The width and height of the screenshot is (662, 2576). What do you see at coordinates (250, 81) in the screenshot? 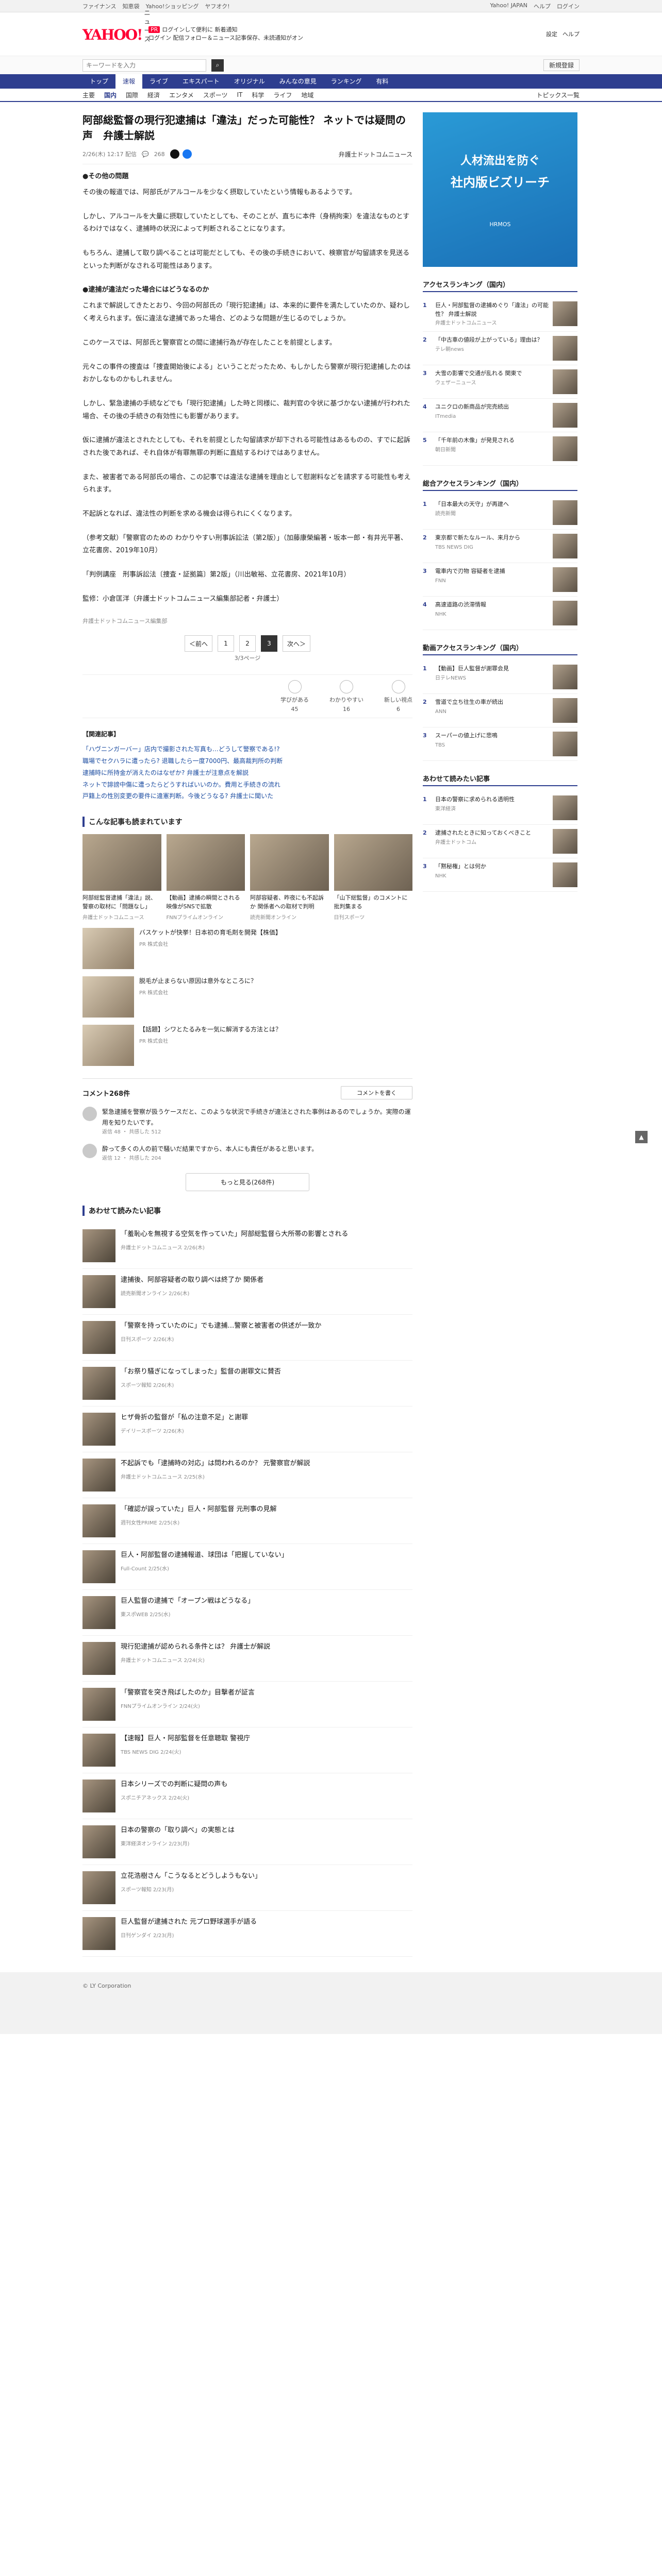
I see `nav-item: オリジナル` at bounding box center [250, 81].